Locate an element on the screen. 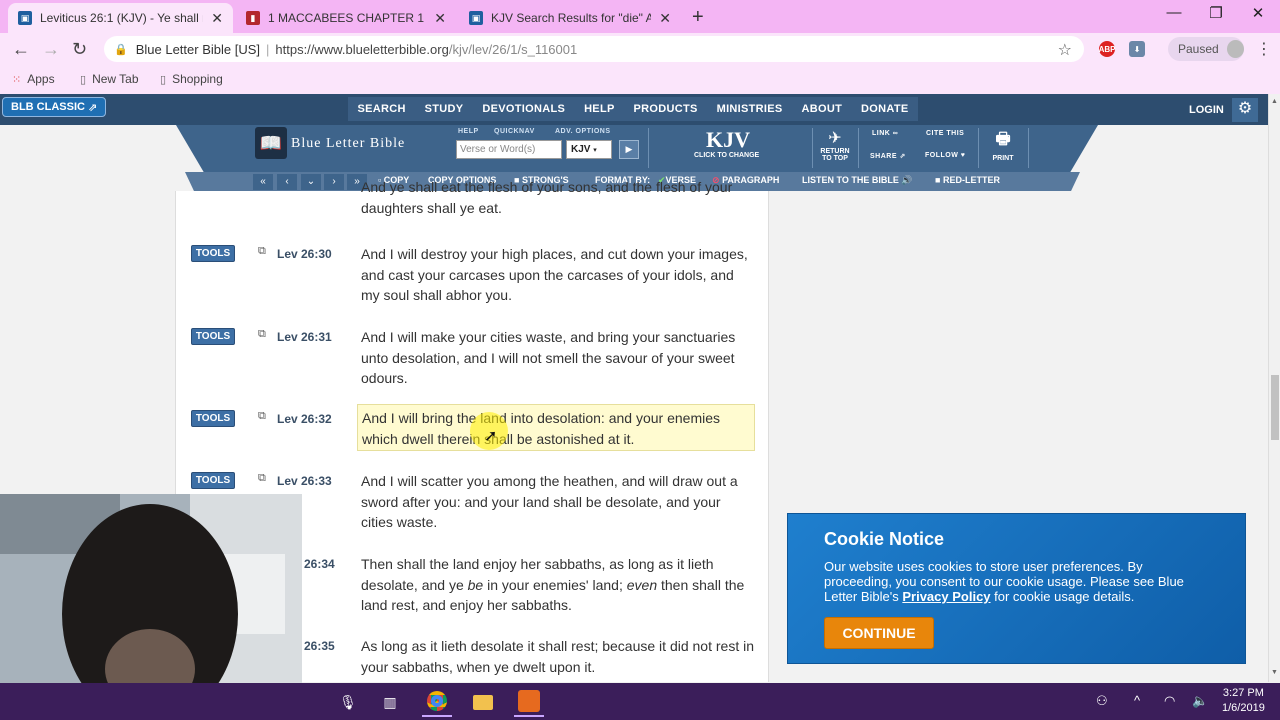 The width and height of the screenshot is (1280, 720). listen-button: LISTEN TO THE BIBLE 🔊 is located at coordinates (857, 180).